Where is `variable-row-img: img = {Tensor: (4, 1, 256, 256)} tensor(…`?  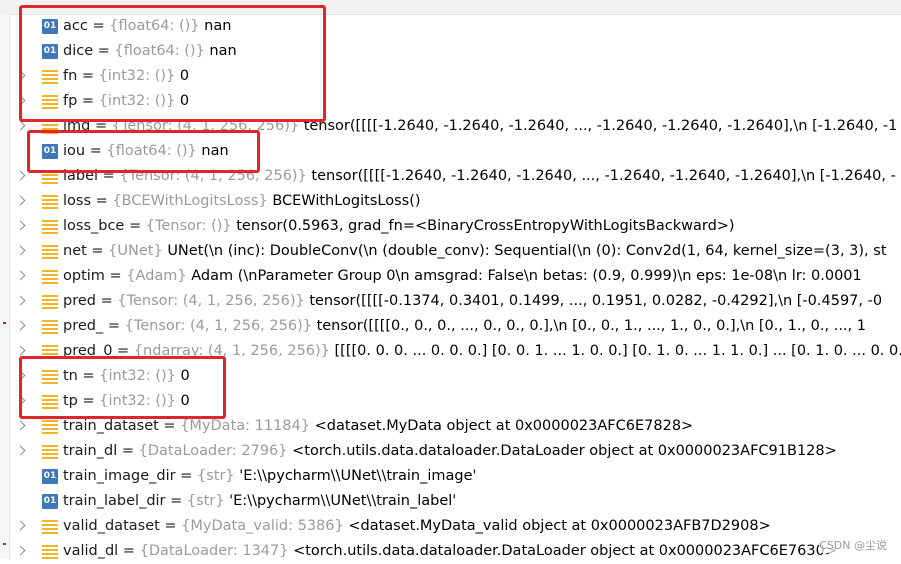 variable-row-img: img = {Tensor: (4, 1, 256, 256)} tensor(… is located at coordinates (450, 126).